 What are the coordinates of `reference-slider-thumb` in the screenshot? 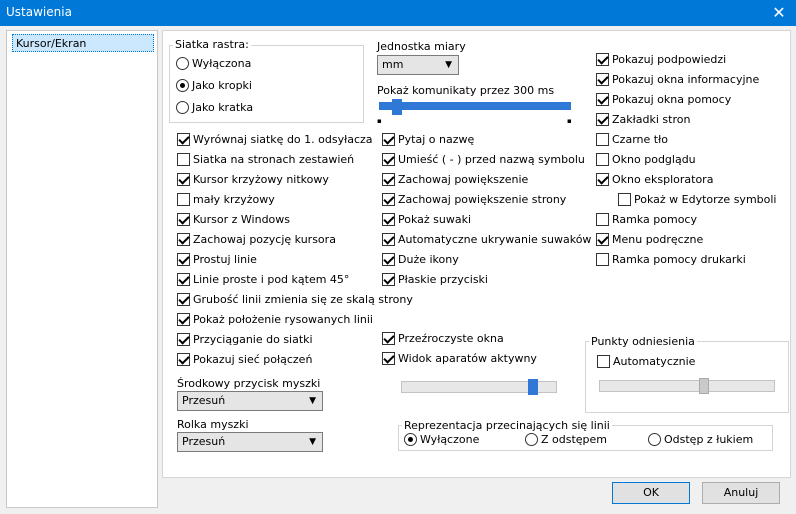 It's located at (703, 386).